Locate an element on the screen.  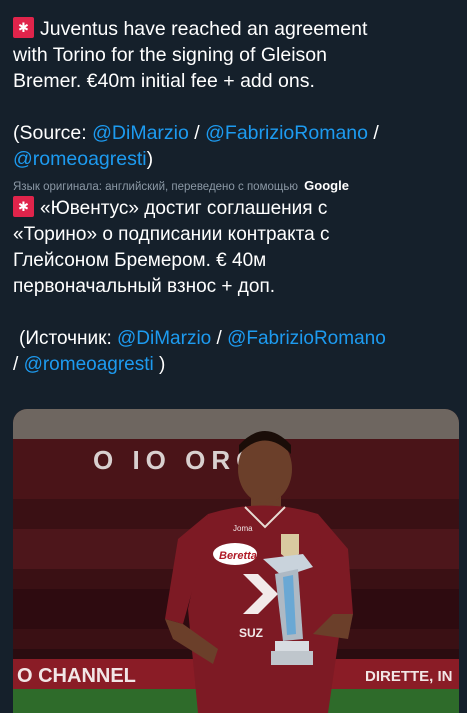
tweet-text-ru-line-3: Глейсоном Бремером. € 40м is located at coordinates (140, 260).